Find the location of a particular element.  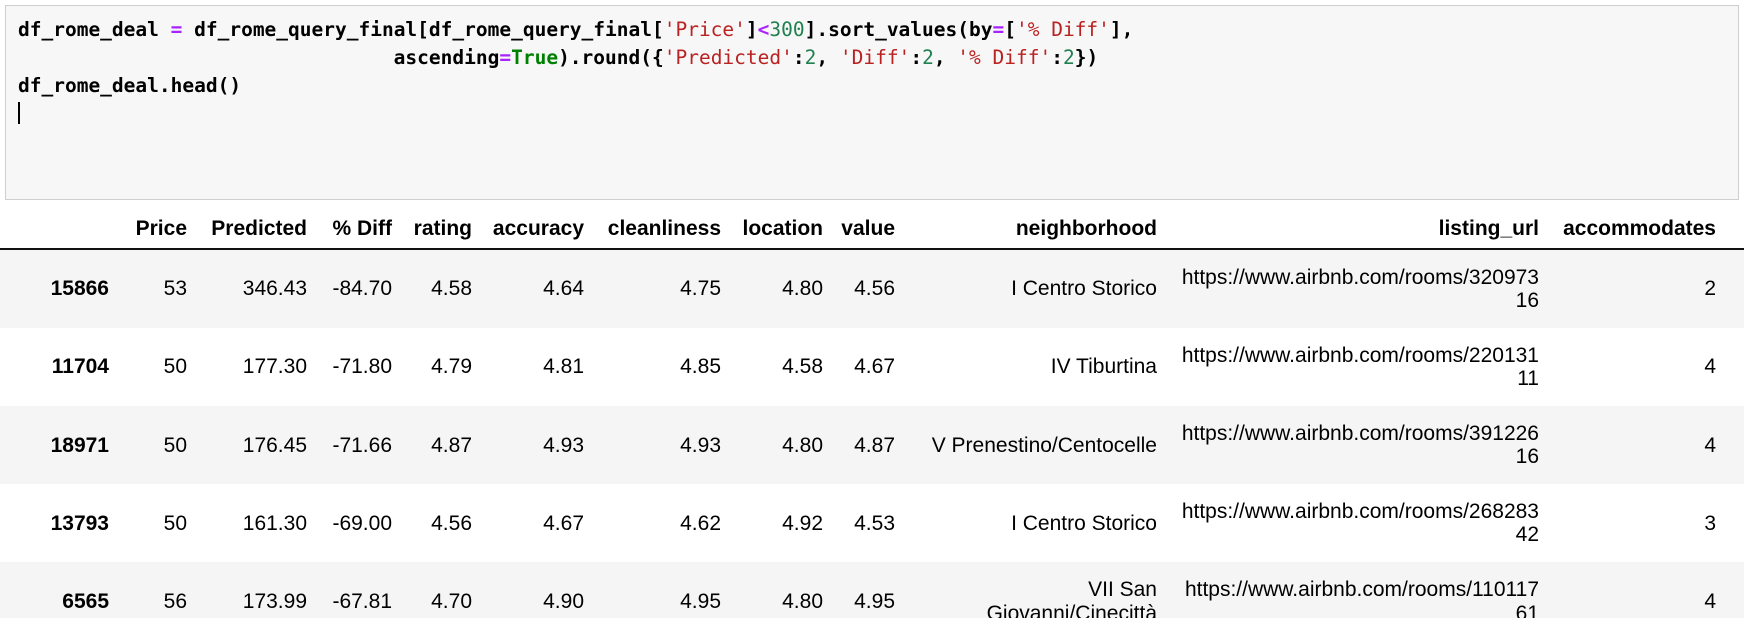

code-token: df_rome_query_final[df_rome_query_final[ is located at coordinates (423, 29).